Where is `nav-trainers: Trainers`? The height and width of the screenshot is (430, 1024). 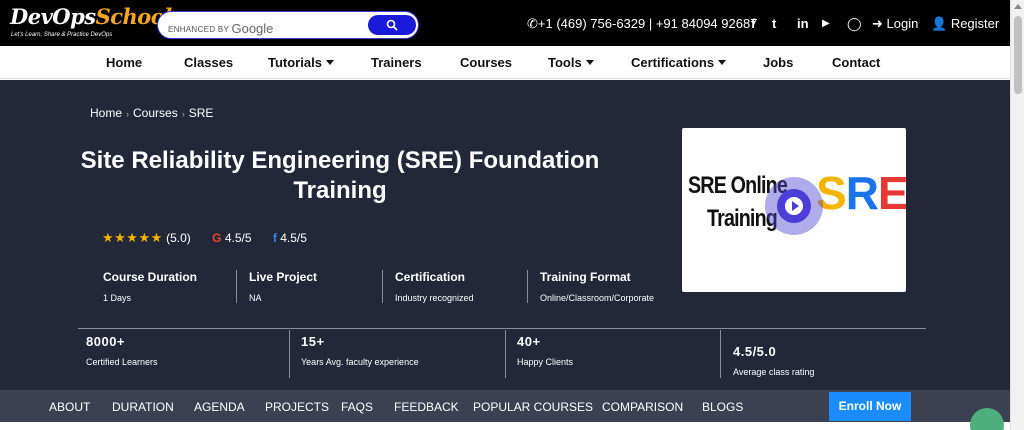
nav-trainers: Trainers is located at coordinates (396, 62).